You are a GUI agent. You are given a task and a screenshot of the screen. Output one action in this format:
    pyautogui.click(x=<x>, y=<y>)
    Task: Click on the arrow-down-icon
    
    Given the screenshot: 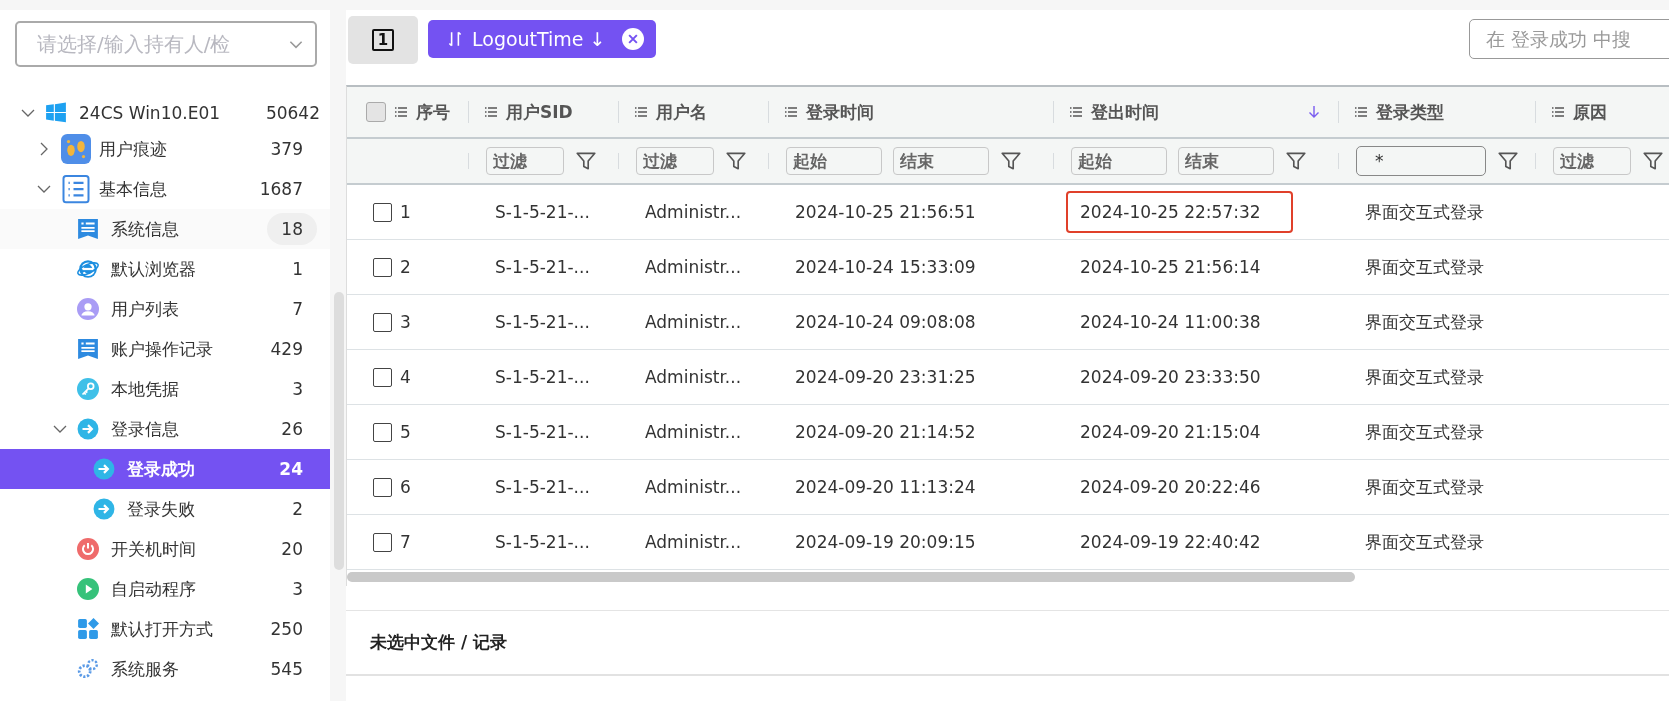 What is the action you would take?
    pyautogui.click(x=1314, y=112)
    